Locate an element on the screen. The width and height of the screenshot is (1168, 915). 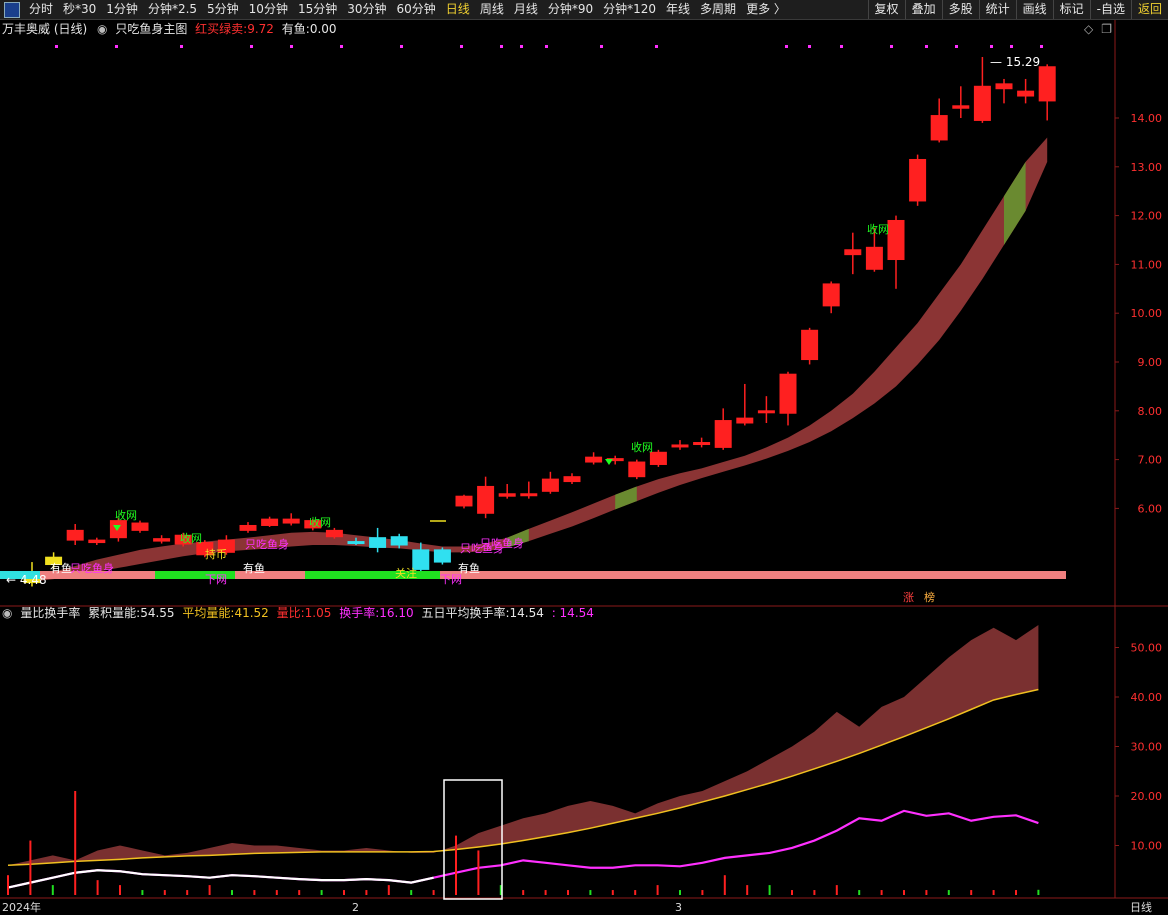
low-price-label: ← 4.48 is located at coordinates (26, 580).